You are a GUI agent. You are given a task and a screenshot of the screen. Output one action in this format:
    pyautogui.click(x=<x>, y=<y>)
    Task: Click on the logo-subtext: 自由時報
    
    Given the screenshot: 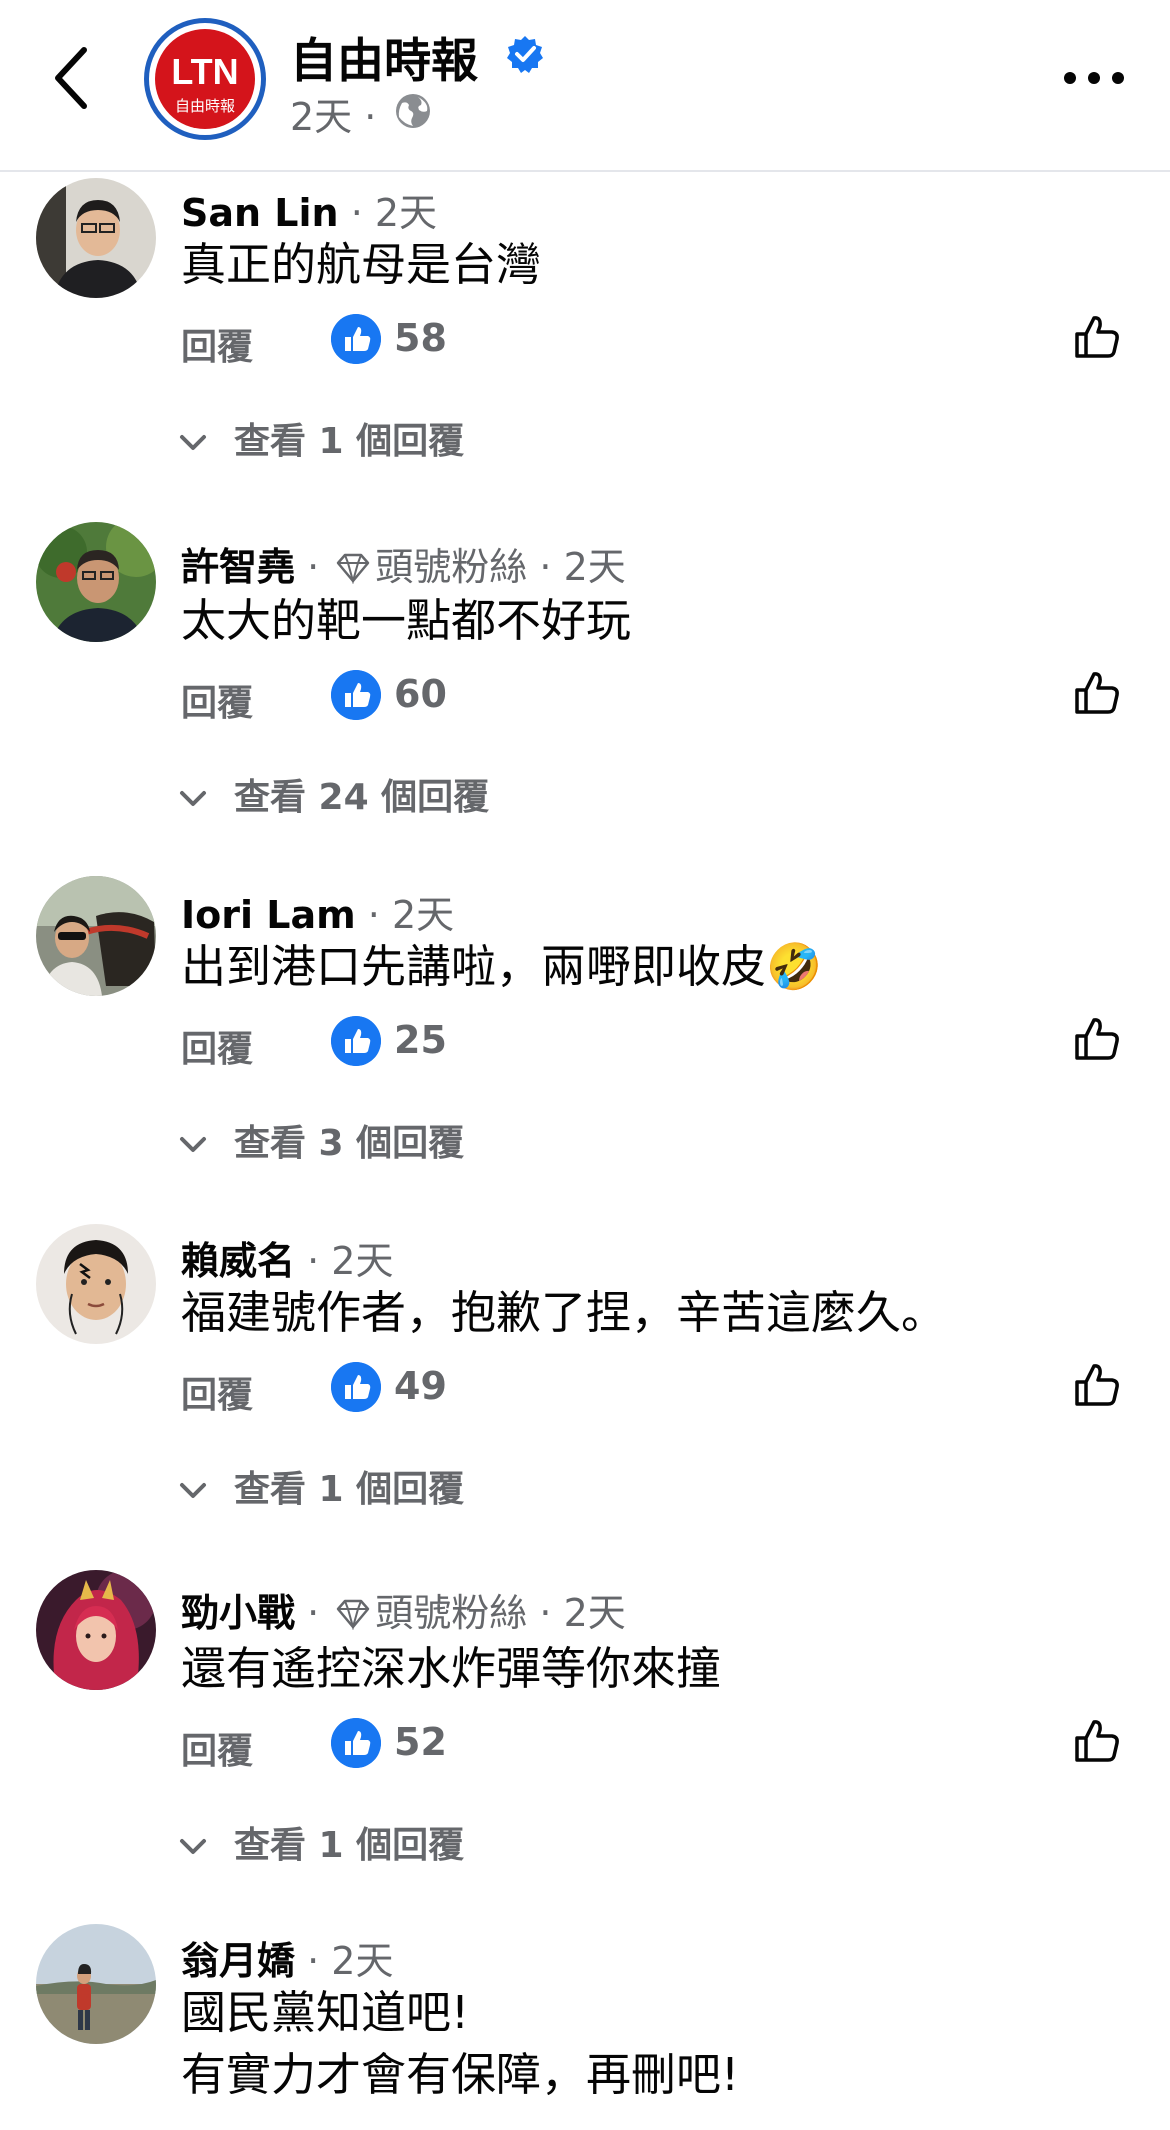 What is the action you would take?
    pyautogui.click(x=204, y=106)
    